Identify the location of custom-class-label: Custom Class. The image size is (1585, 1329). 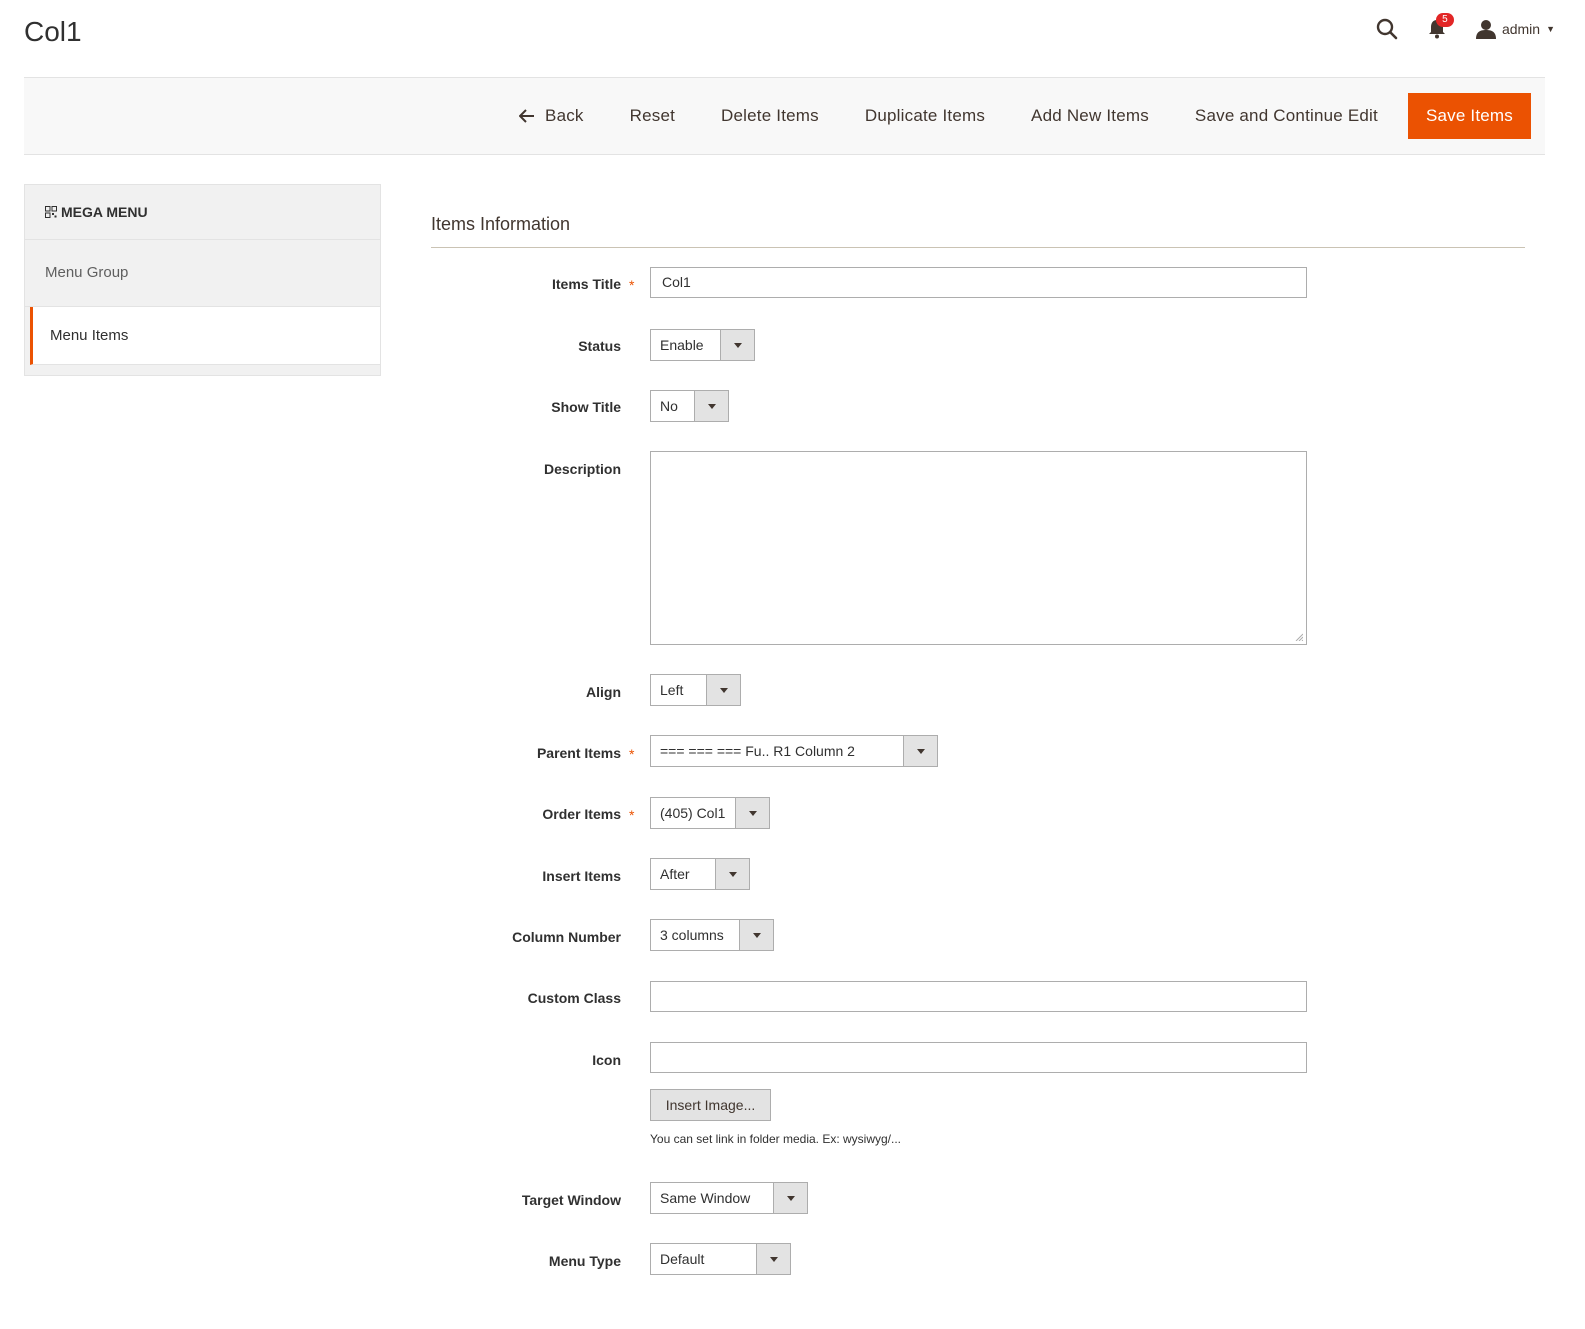
(574, 998).